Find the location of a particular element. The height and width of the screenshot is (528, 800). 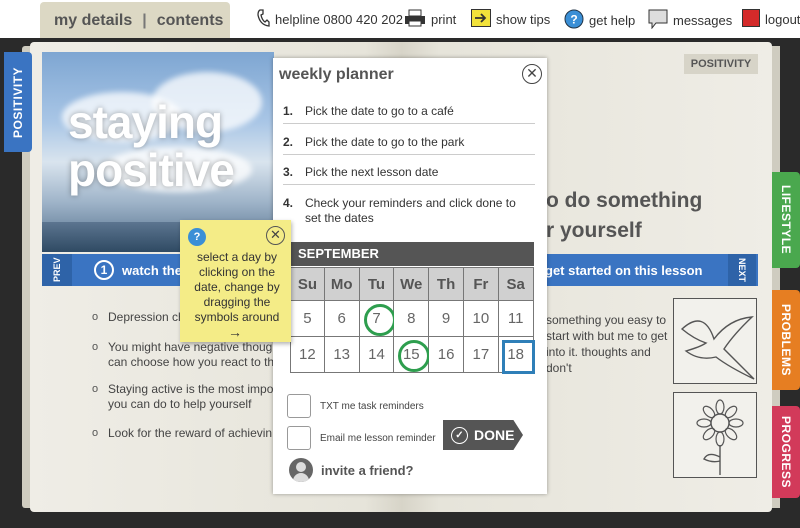

step-number: 1 is located at coordinates (104, 270).